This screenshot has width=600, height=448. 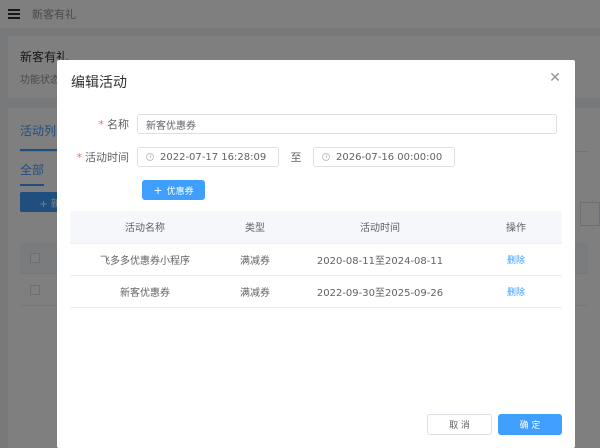 I want to click on plus-icon: +, so click(x=158, y=190).